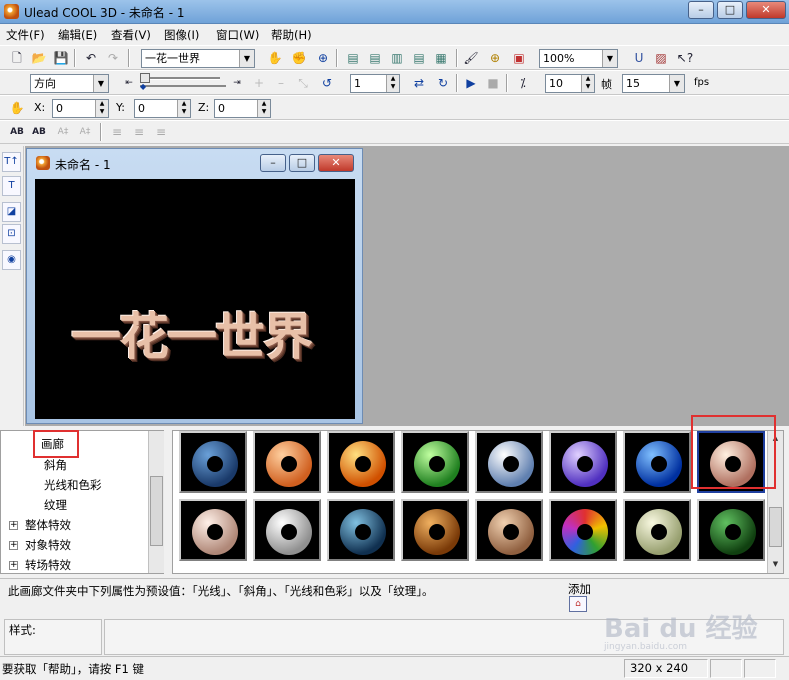 Image resolution: width=789 pixels, height=680 pixels. I want to click on align-right-icon: ≡, so click(161, 132).